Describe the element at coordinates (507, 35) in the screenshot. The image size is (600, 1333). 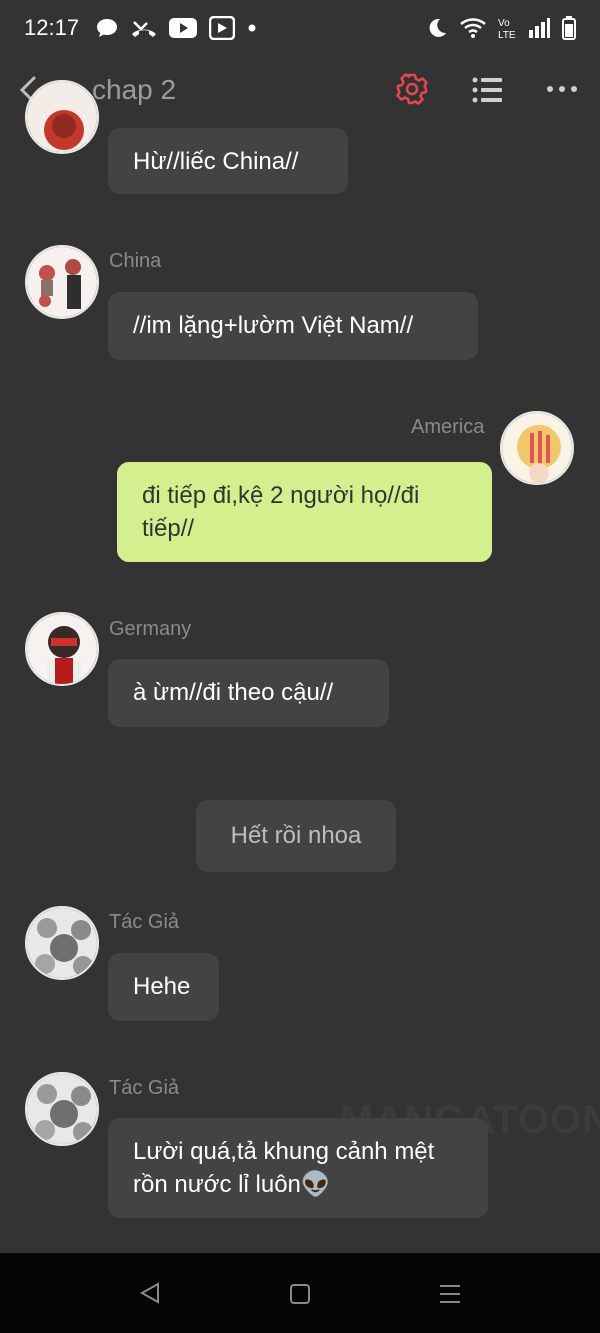
I see `svg-text: LTE` at that location.